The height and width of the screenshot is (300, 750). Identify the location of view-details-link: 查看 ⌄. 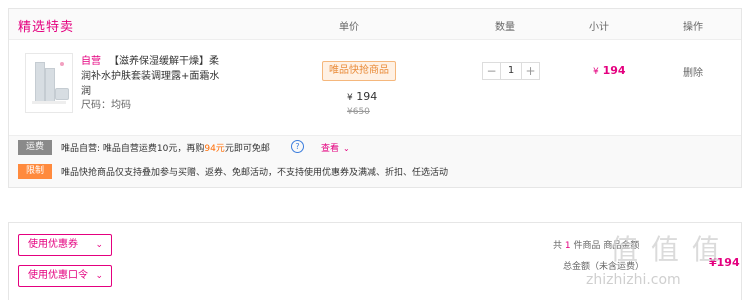
(335, 147).